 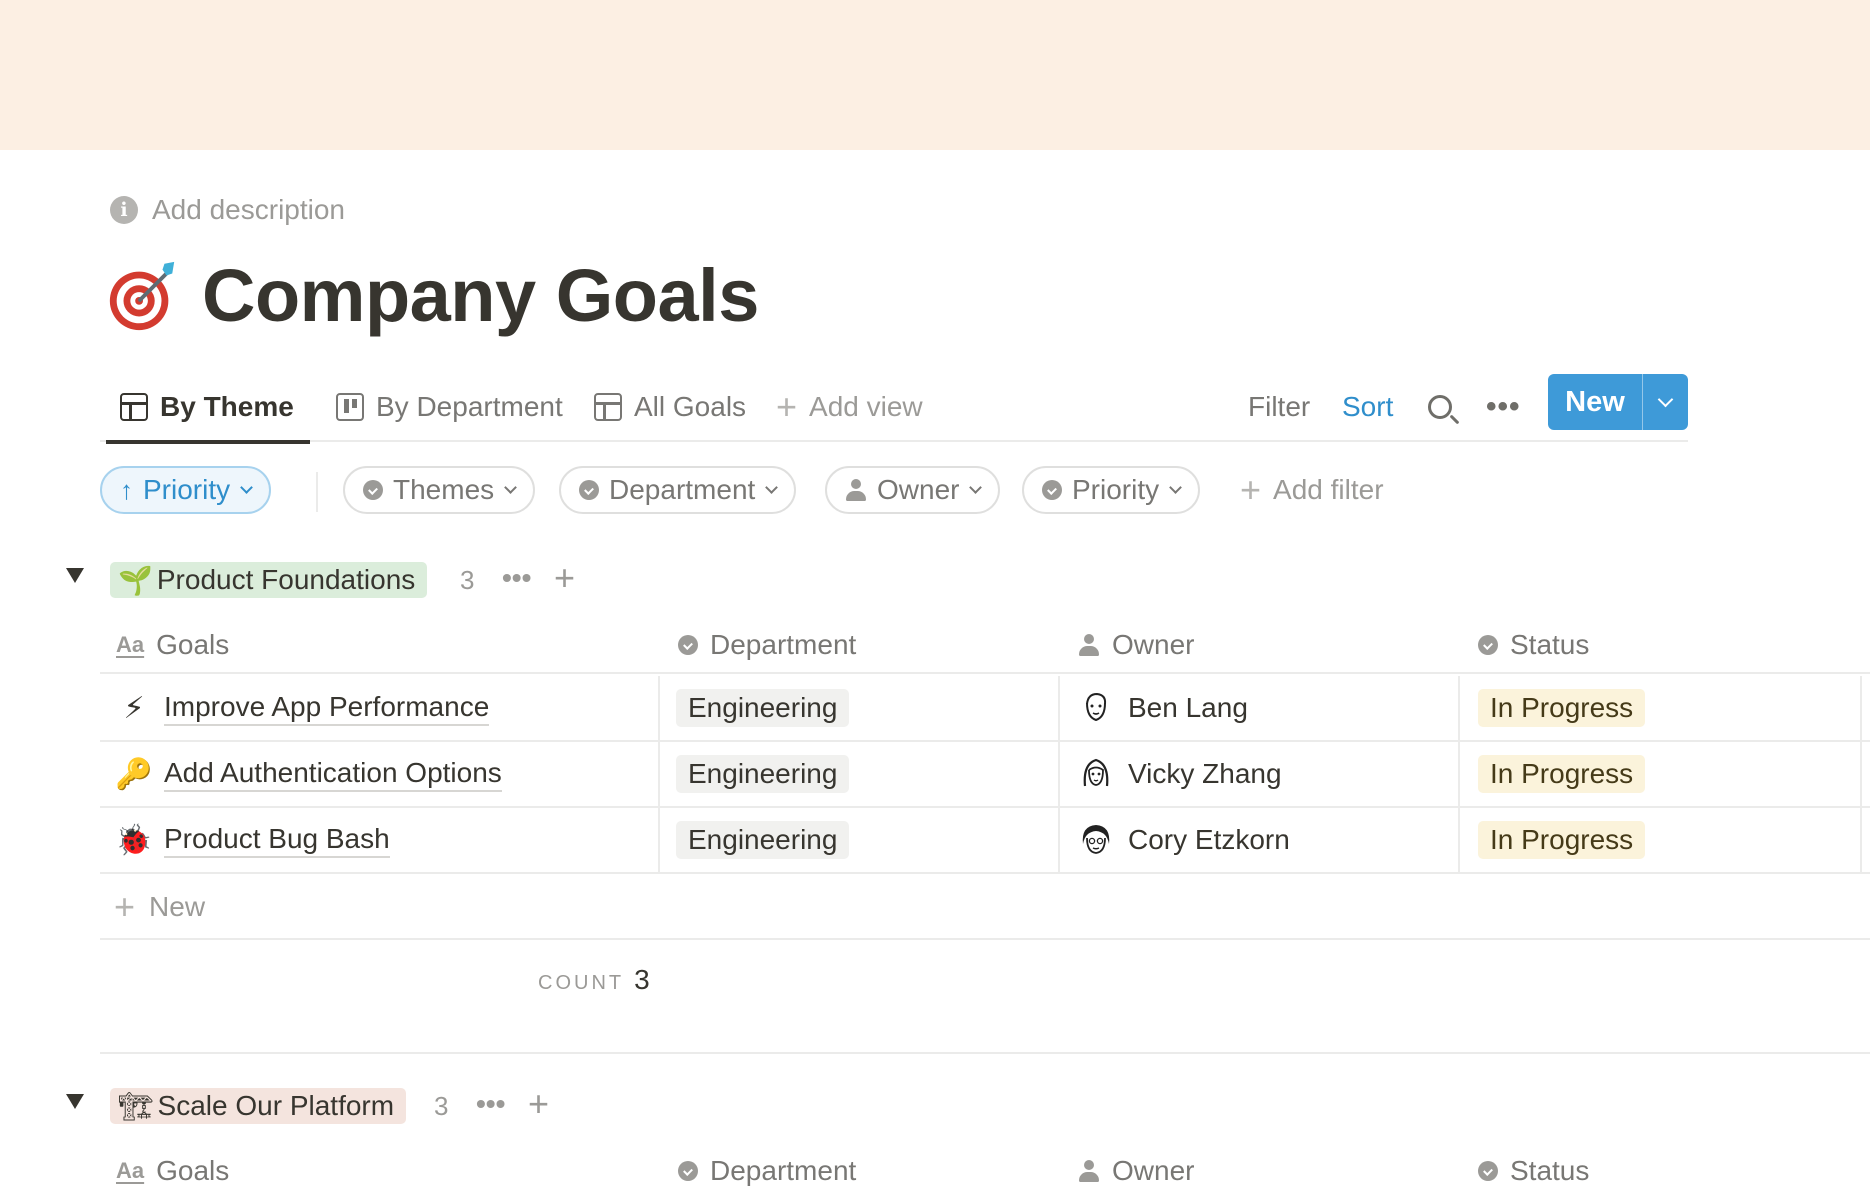 What do you see at coordinates (276, 1105) in the screenshot?
I see `group-name: Scale Our Platform` at bounding box center [276, 1105].